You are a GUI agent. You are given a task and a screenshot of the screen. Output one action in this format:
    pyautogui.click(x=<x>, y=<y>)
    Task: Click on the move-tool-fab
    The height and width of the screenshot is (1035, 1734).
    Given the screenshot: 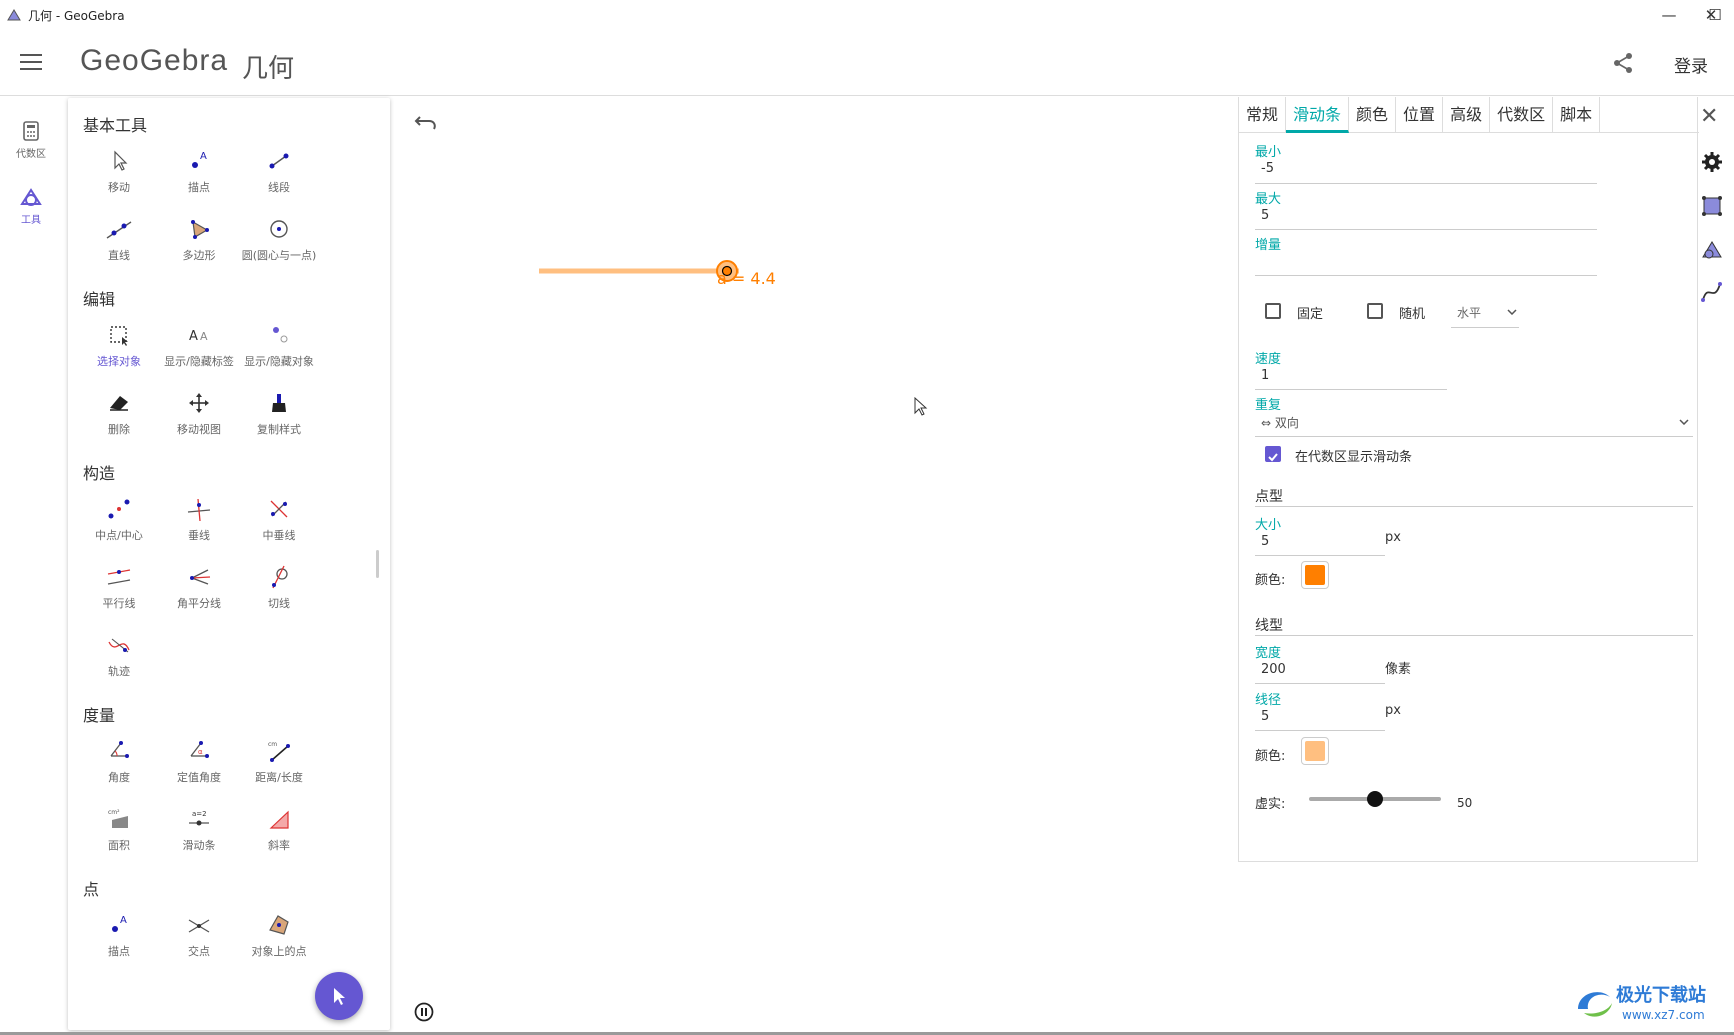 What is the action you would take?
    pyautogui.click(x=339, y=996)
    